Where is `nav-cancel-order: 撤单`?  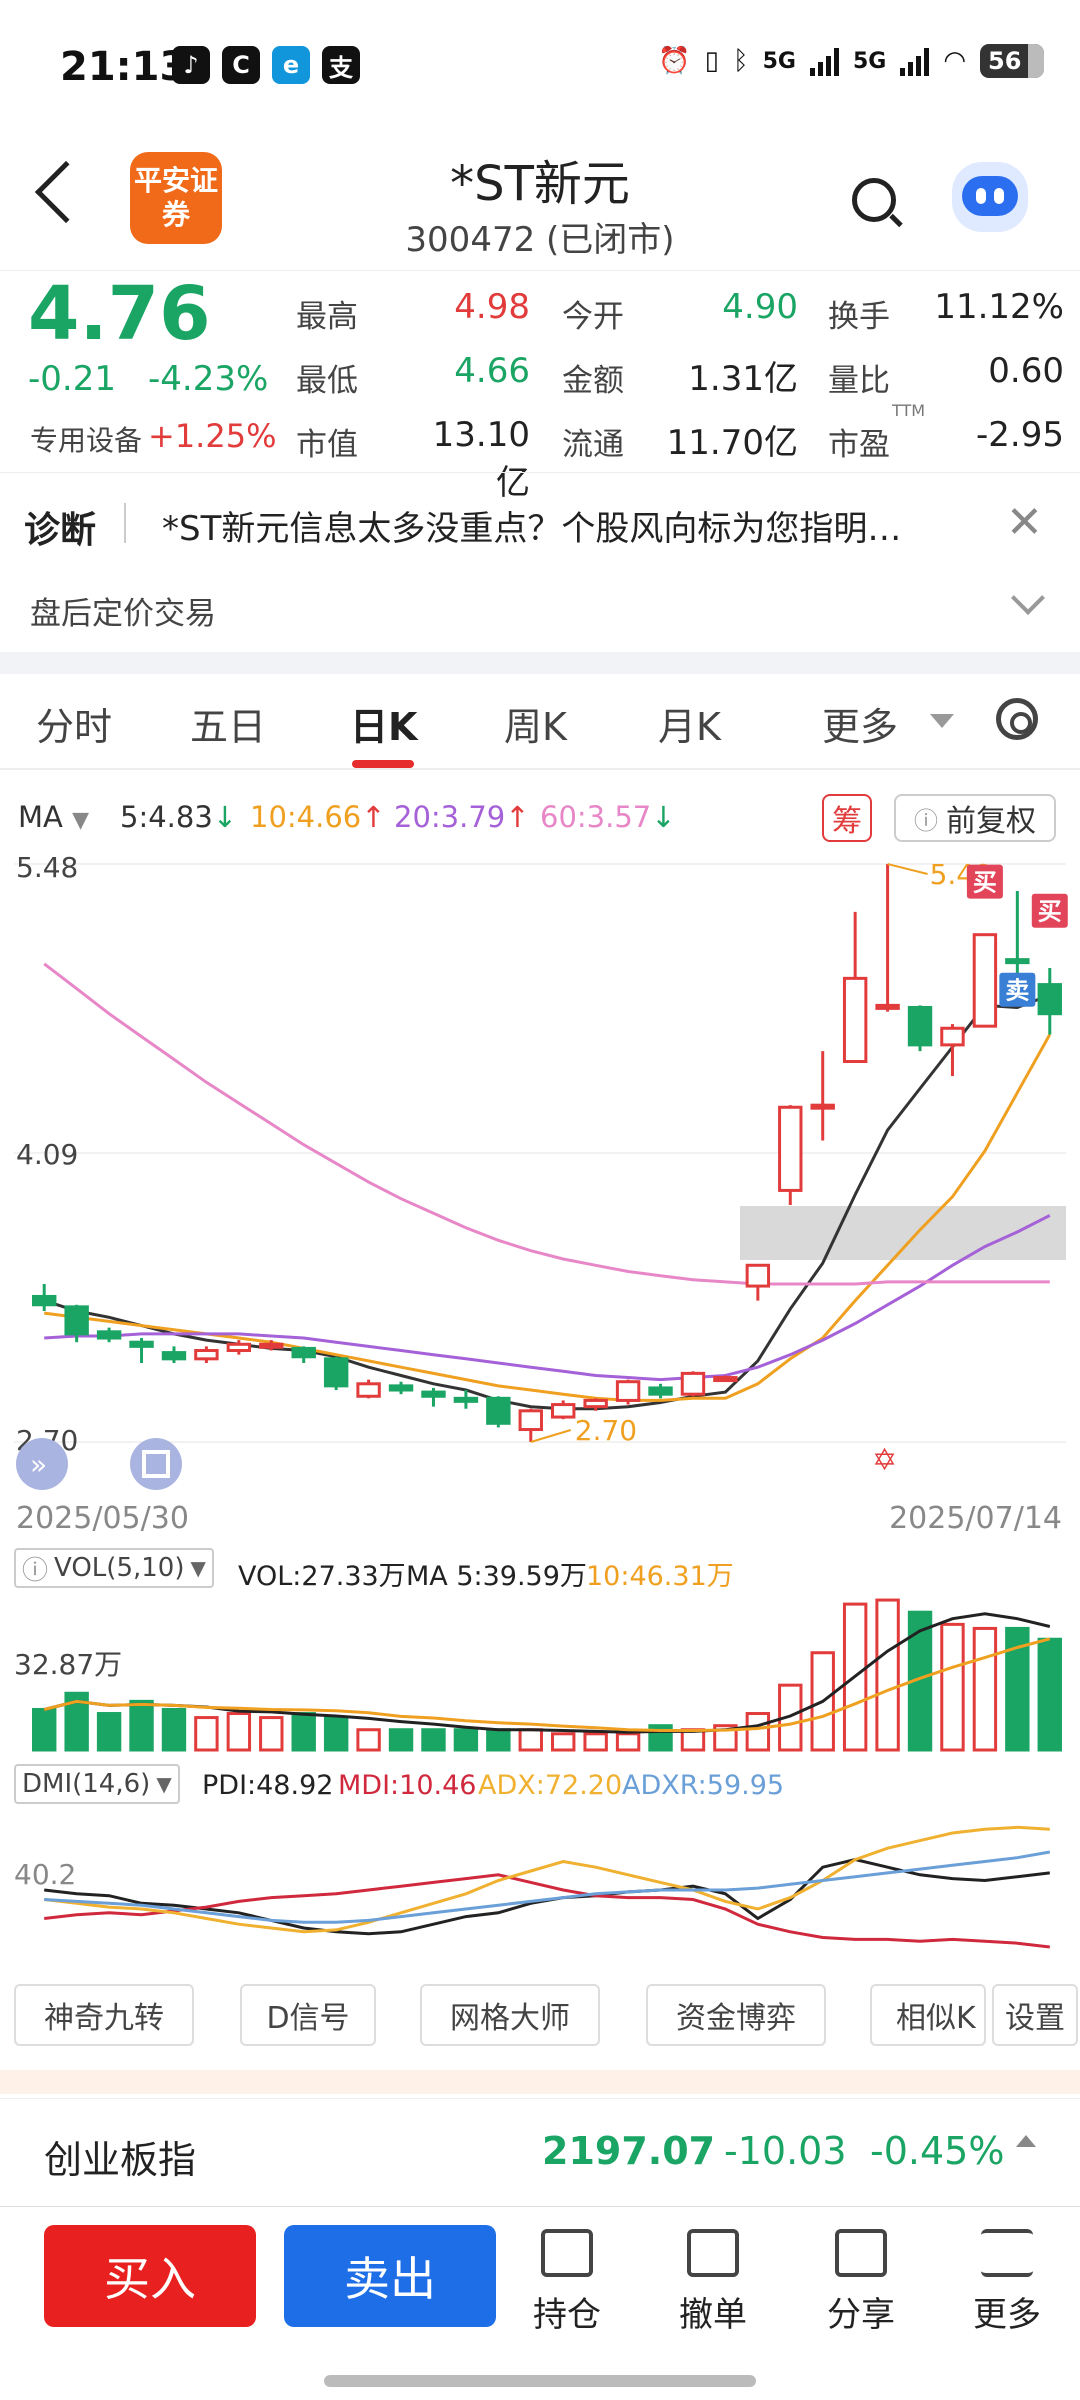 nav-cancel-order: 撤单 is located at coordinates (713, 2282).